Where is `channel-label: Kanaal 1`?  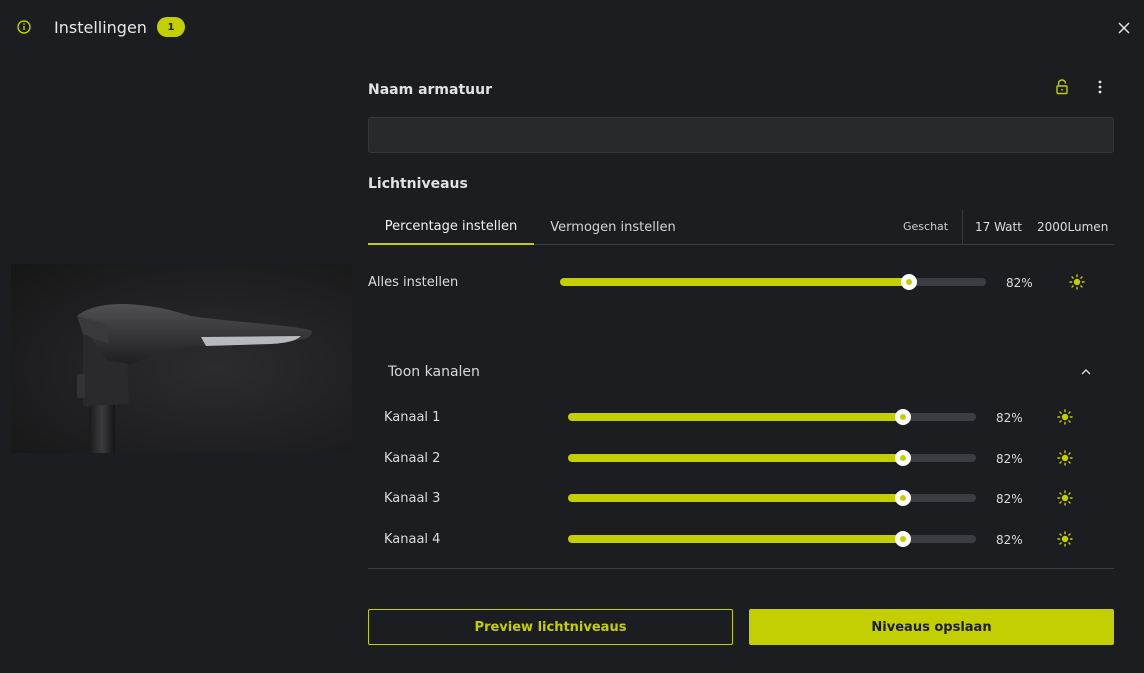
channel-label: Kanaal 1 is located at coordinates (412, 417).